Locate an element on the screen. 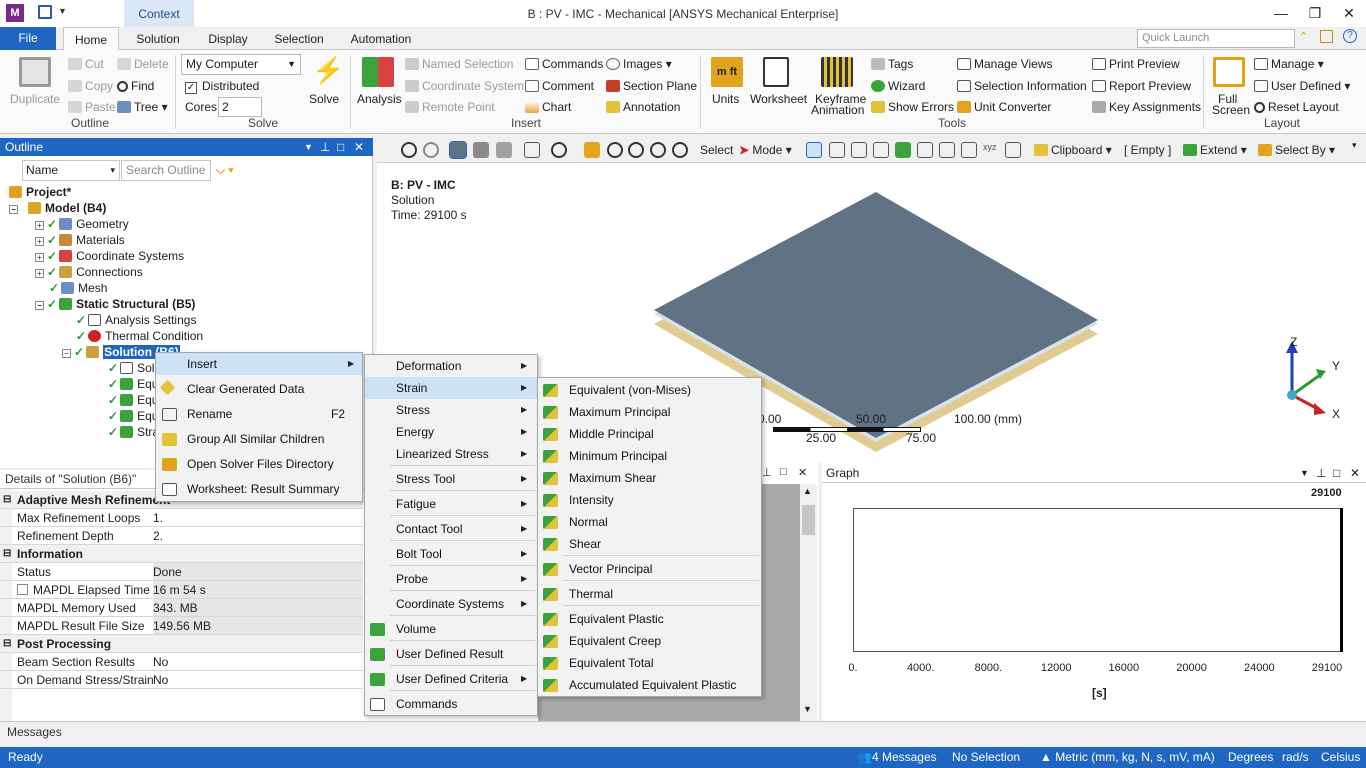 Image resolution: width=1366 pixels, height=768 pixels. tab-file: File is located at coordinates (28, 38).